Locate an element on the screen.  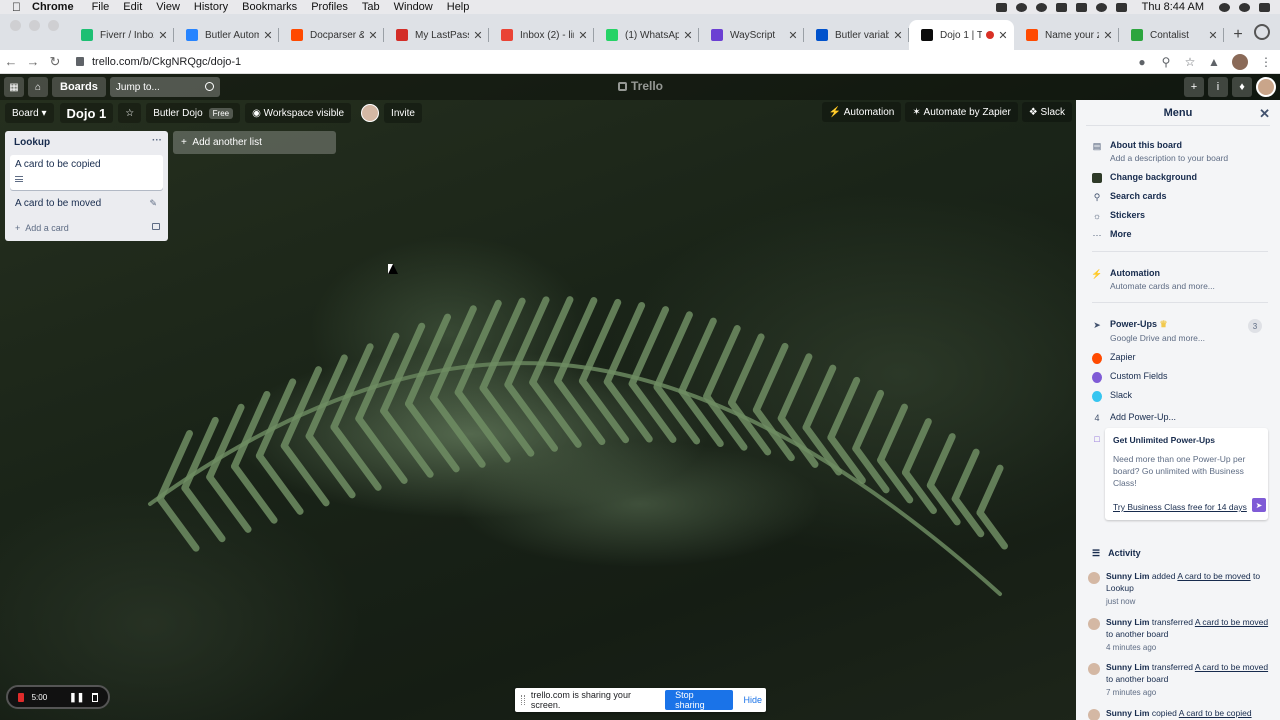
activity-time: 7 minutes ago is located at coordinates (1188, 693).